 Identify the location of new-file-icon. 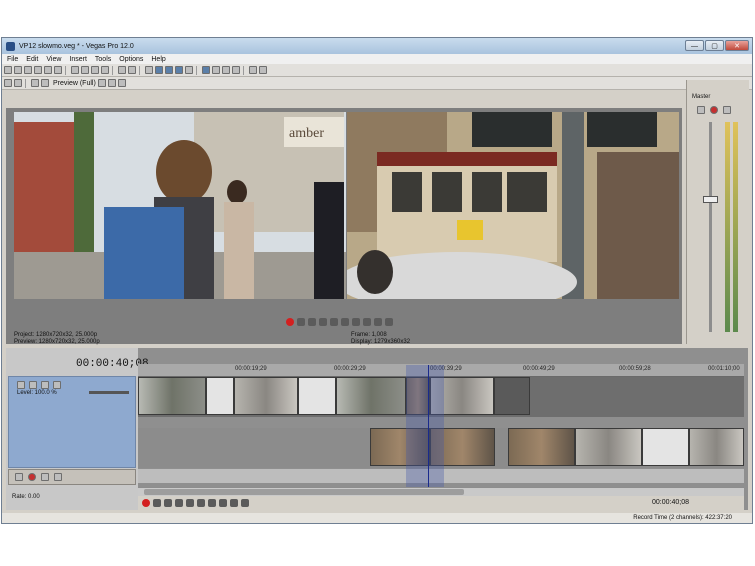
(8, 70).